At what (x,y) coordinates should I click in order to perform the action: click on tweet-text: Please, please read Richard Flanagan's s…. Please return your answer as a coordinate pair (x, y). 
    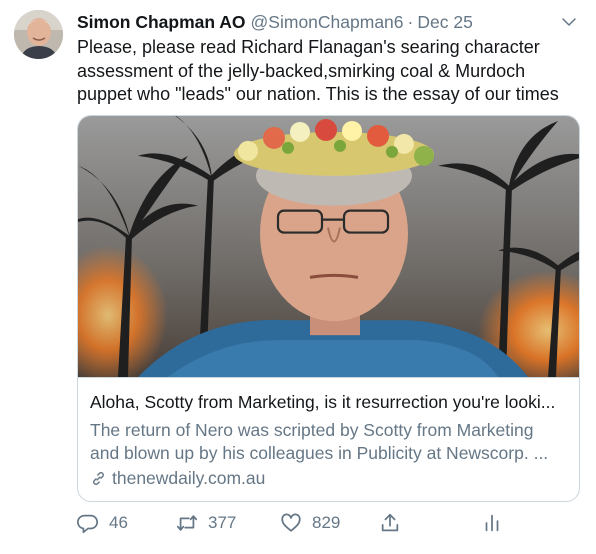
    Looking at the image, I should click on (318, 70).